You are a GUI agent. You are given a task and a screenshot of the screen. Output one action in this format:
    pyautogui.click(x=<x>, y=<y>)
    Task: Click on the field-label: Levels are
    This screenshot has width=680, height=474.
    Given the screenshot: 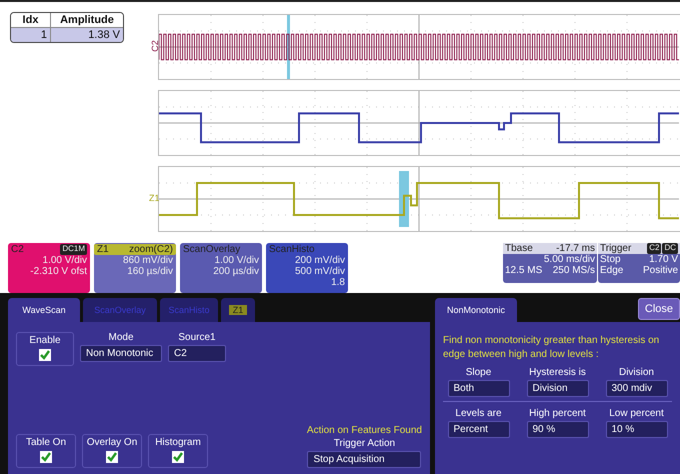 What is the action you would take?
    pyautogui.click(x=478, y=413)
    